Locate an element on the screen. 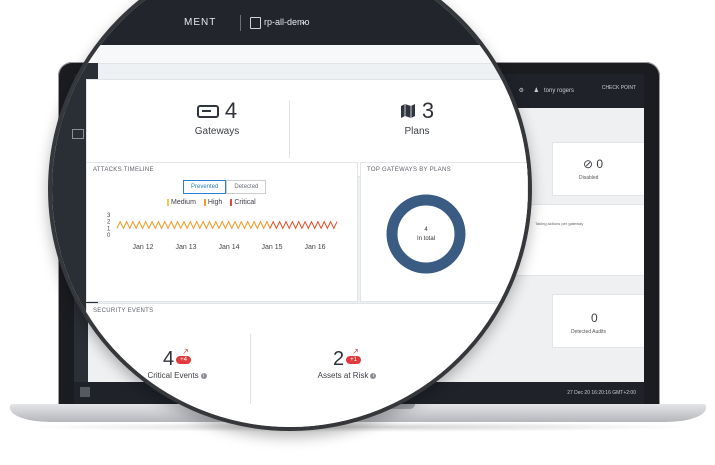 Image resolution: width=715 pixels, height=465 pixels. donut-total-value: 4 is located at coordinates (426, 230).